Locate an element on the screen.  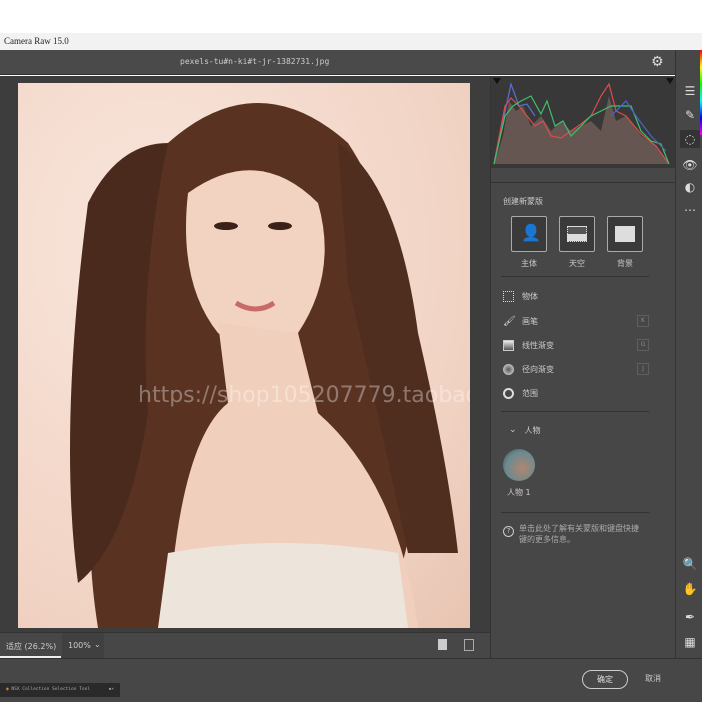
zoom-select: 100% ⌄ is located at coordinates (83, 645).